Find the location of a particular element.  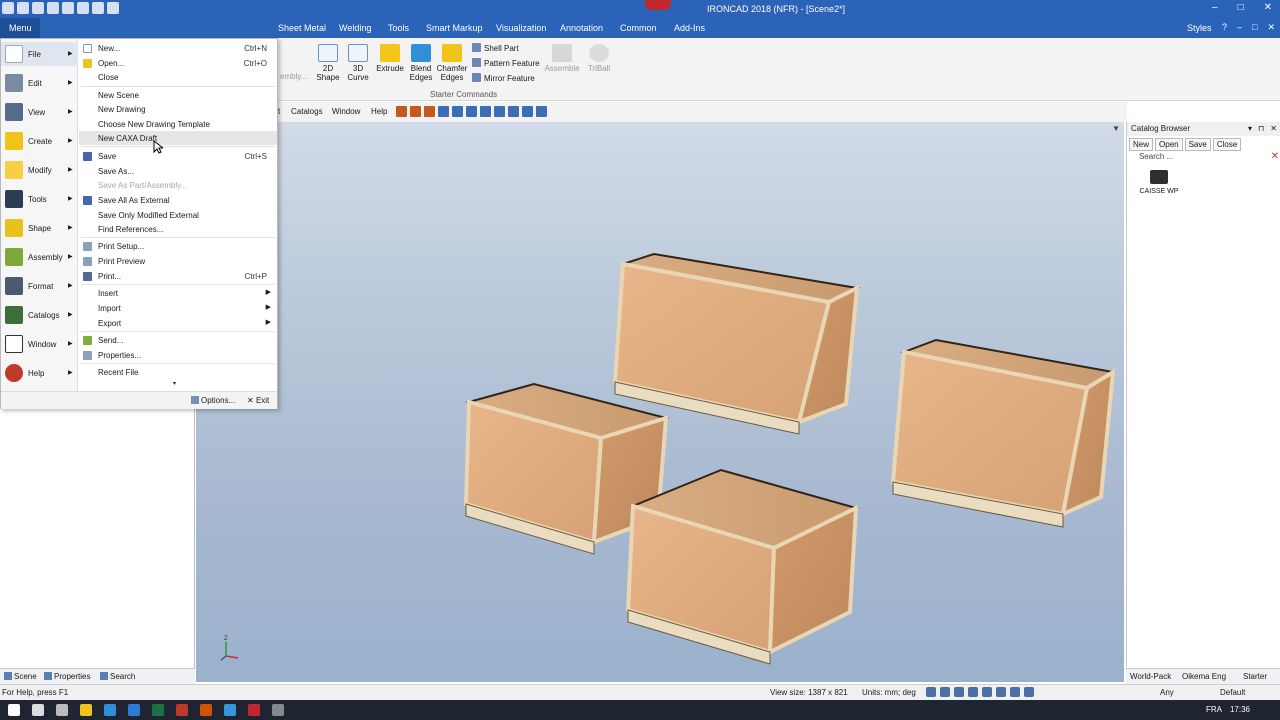

view-left-icon is located at coordinates (499, 111).